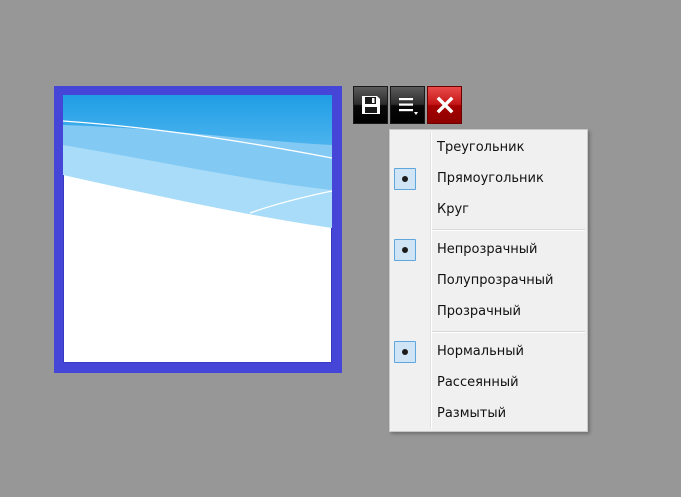  Describe the element at coordinates (481, 147) in the screenshot. I see `menu-item-label: Треугольник` at that location.